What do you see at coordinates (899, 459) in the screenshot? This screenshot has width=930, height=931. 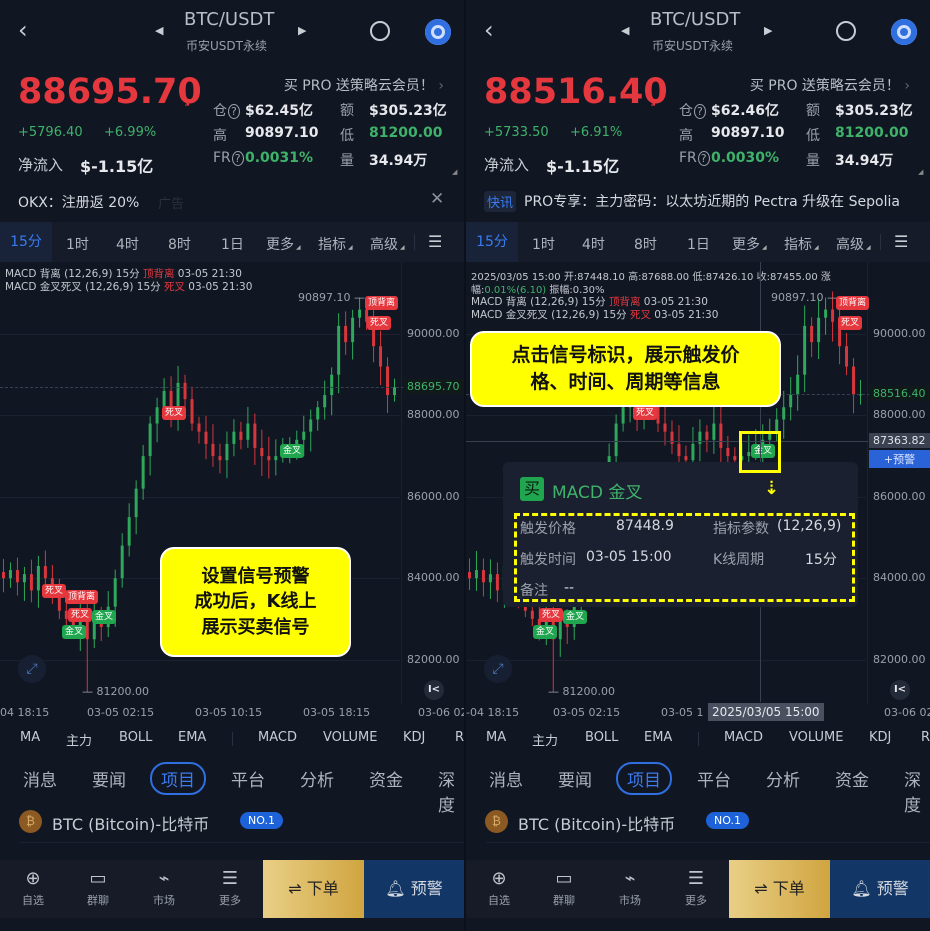 I see `add-alert-button: +预警` at bounding box center [899, 459].